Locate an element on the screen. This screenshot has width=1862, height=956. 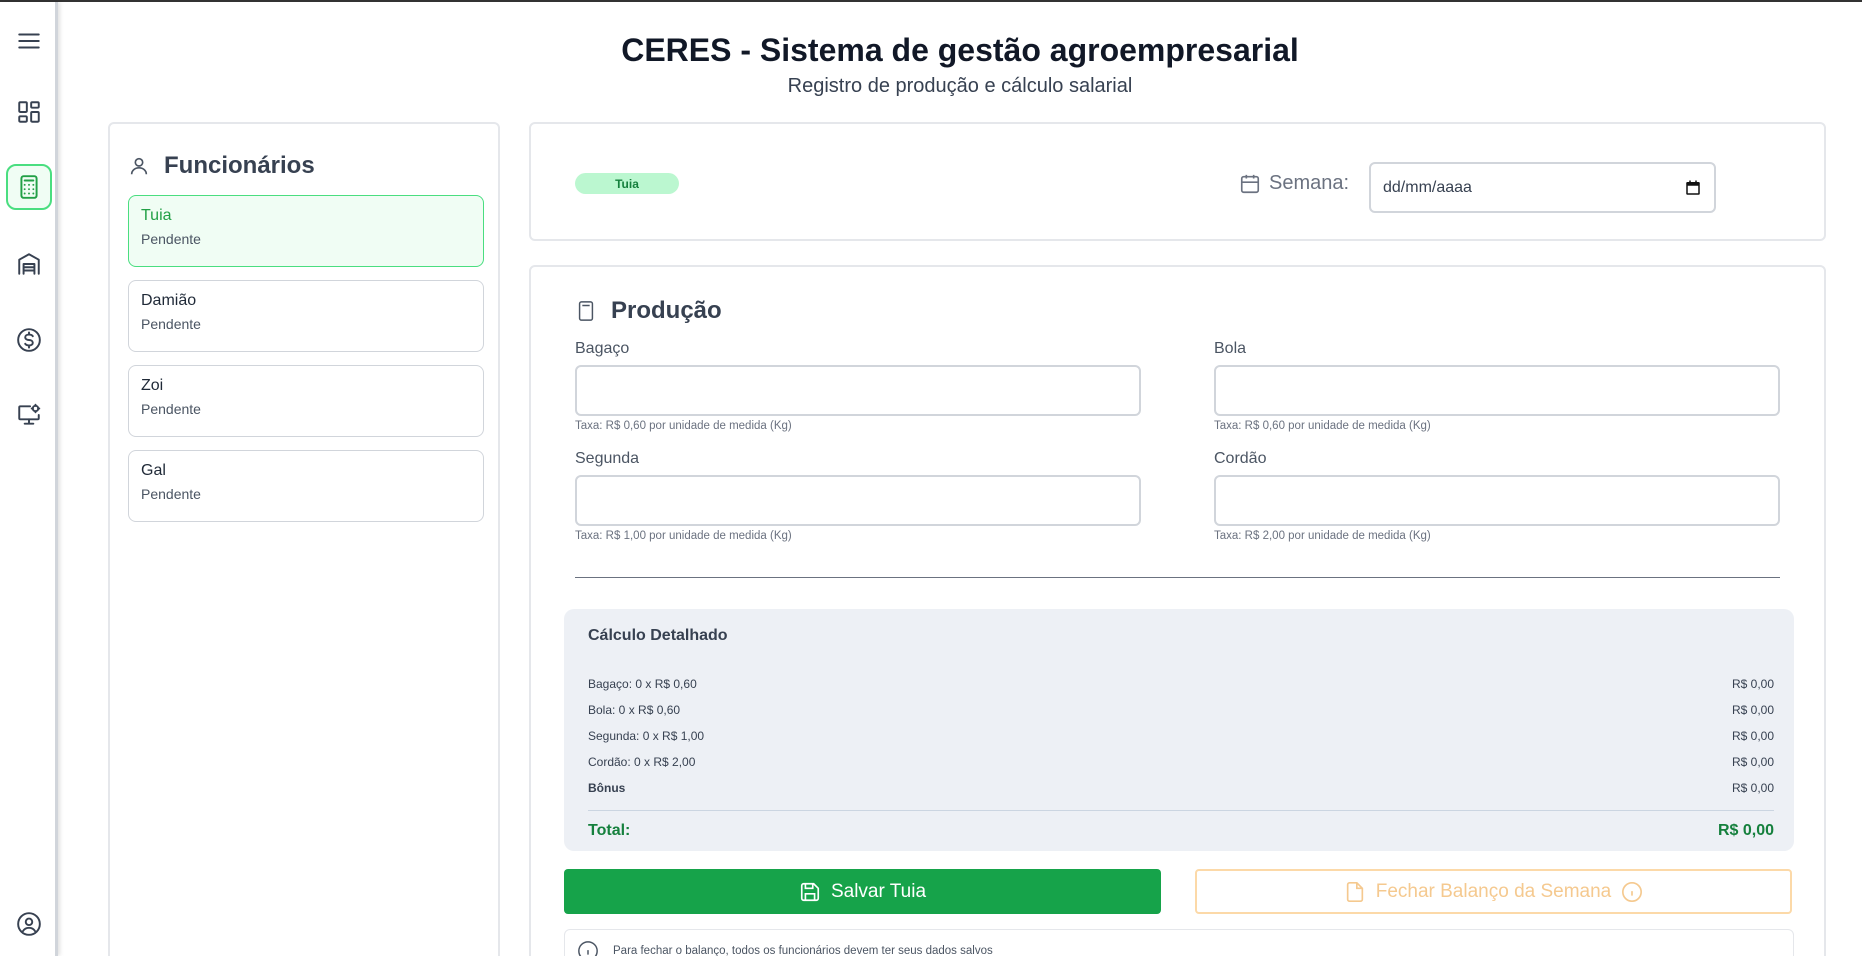
warehouse-icon is located at coordinates (29, 264).